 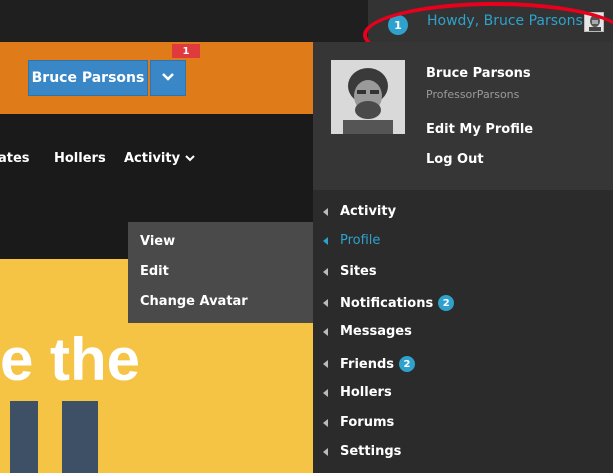 What do you see at coordinates (473, 94) in the screenshot?
I see `profile-username: ProfessorParsons` at bounding box center [473, 94].